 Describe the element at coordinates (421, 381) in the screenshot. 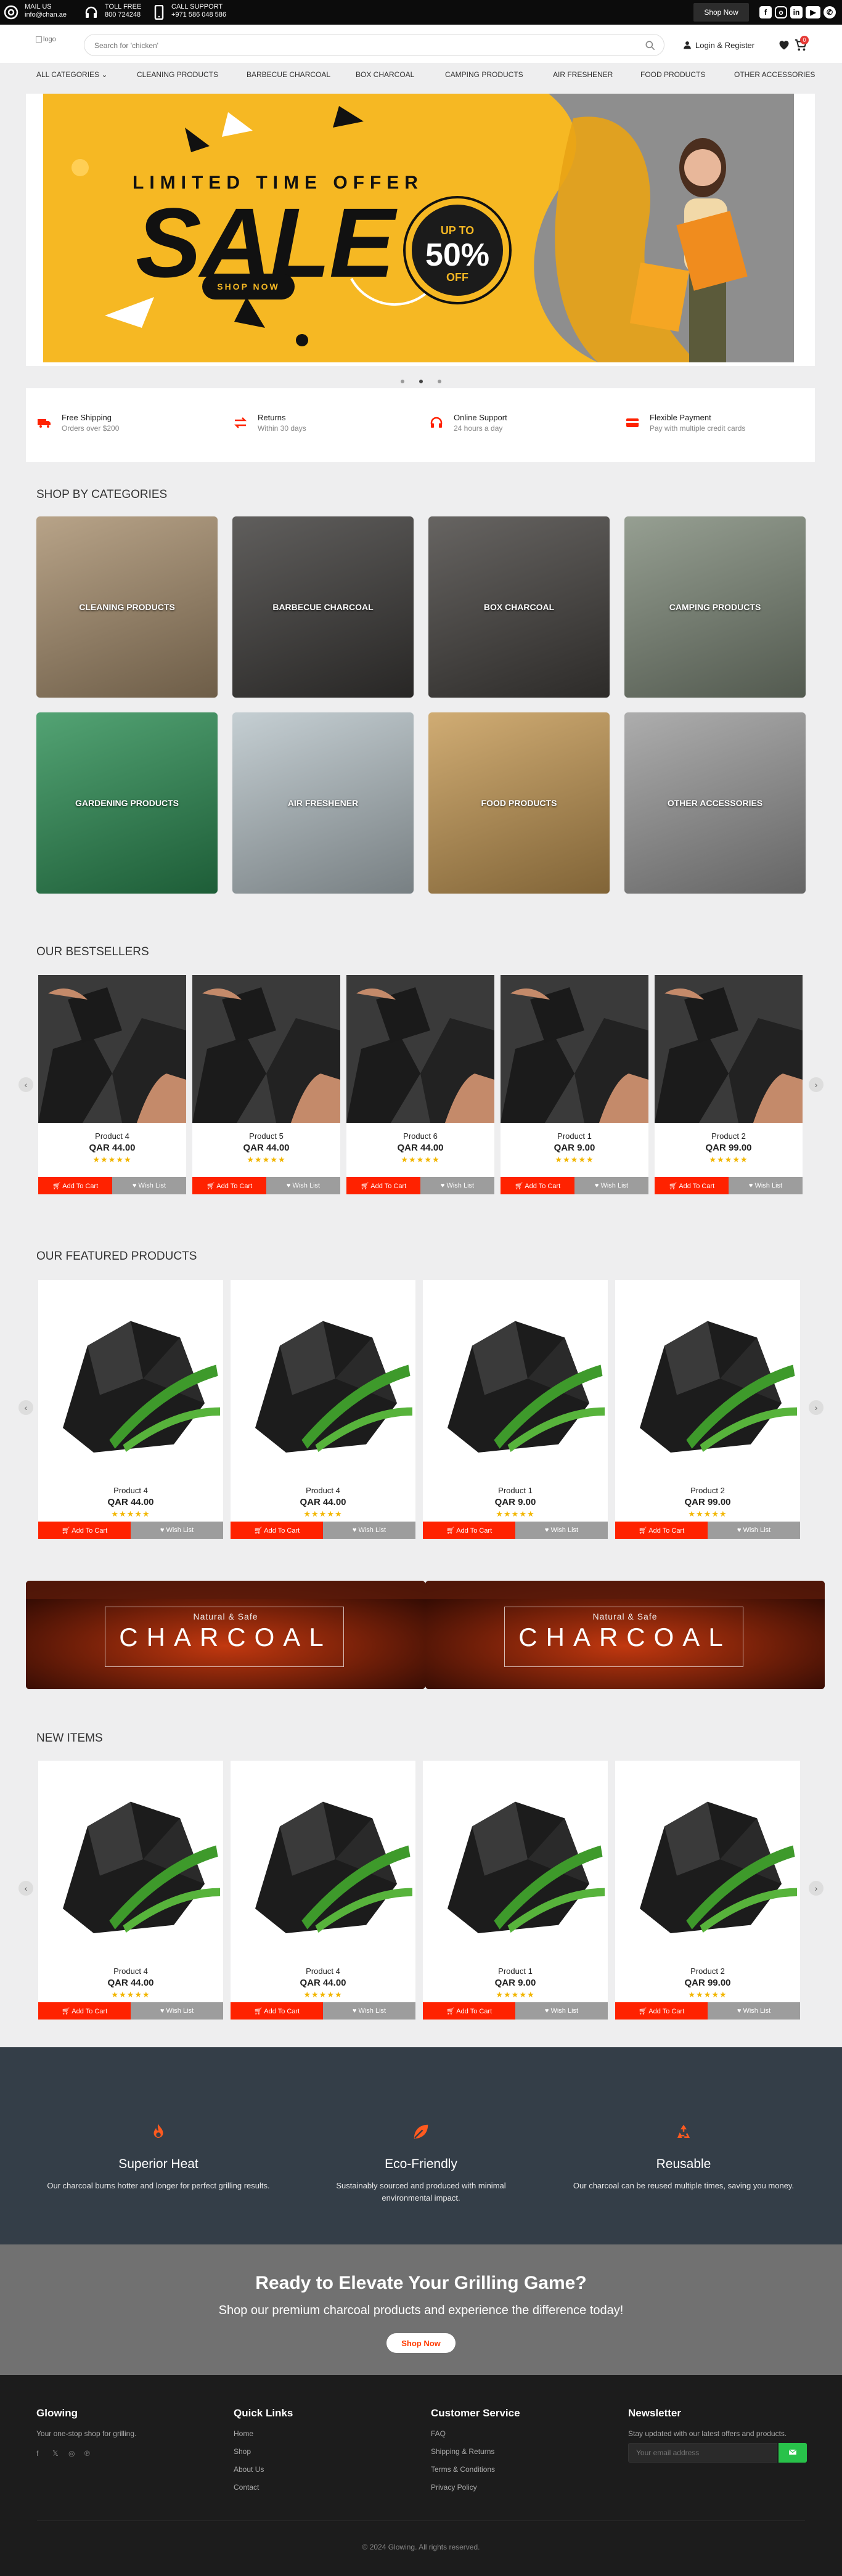

I see `slider-dot-active` at that location.